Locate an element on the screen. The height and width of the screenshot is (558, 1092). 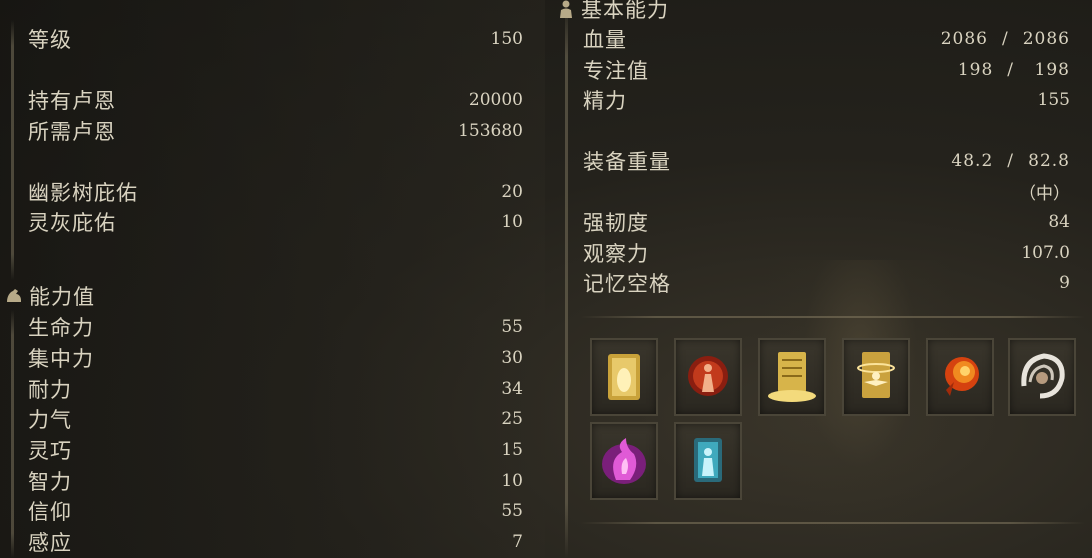
attribute-row-mind: 集中力 30 is located at coordinates (275, 358).